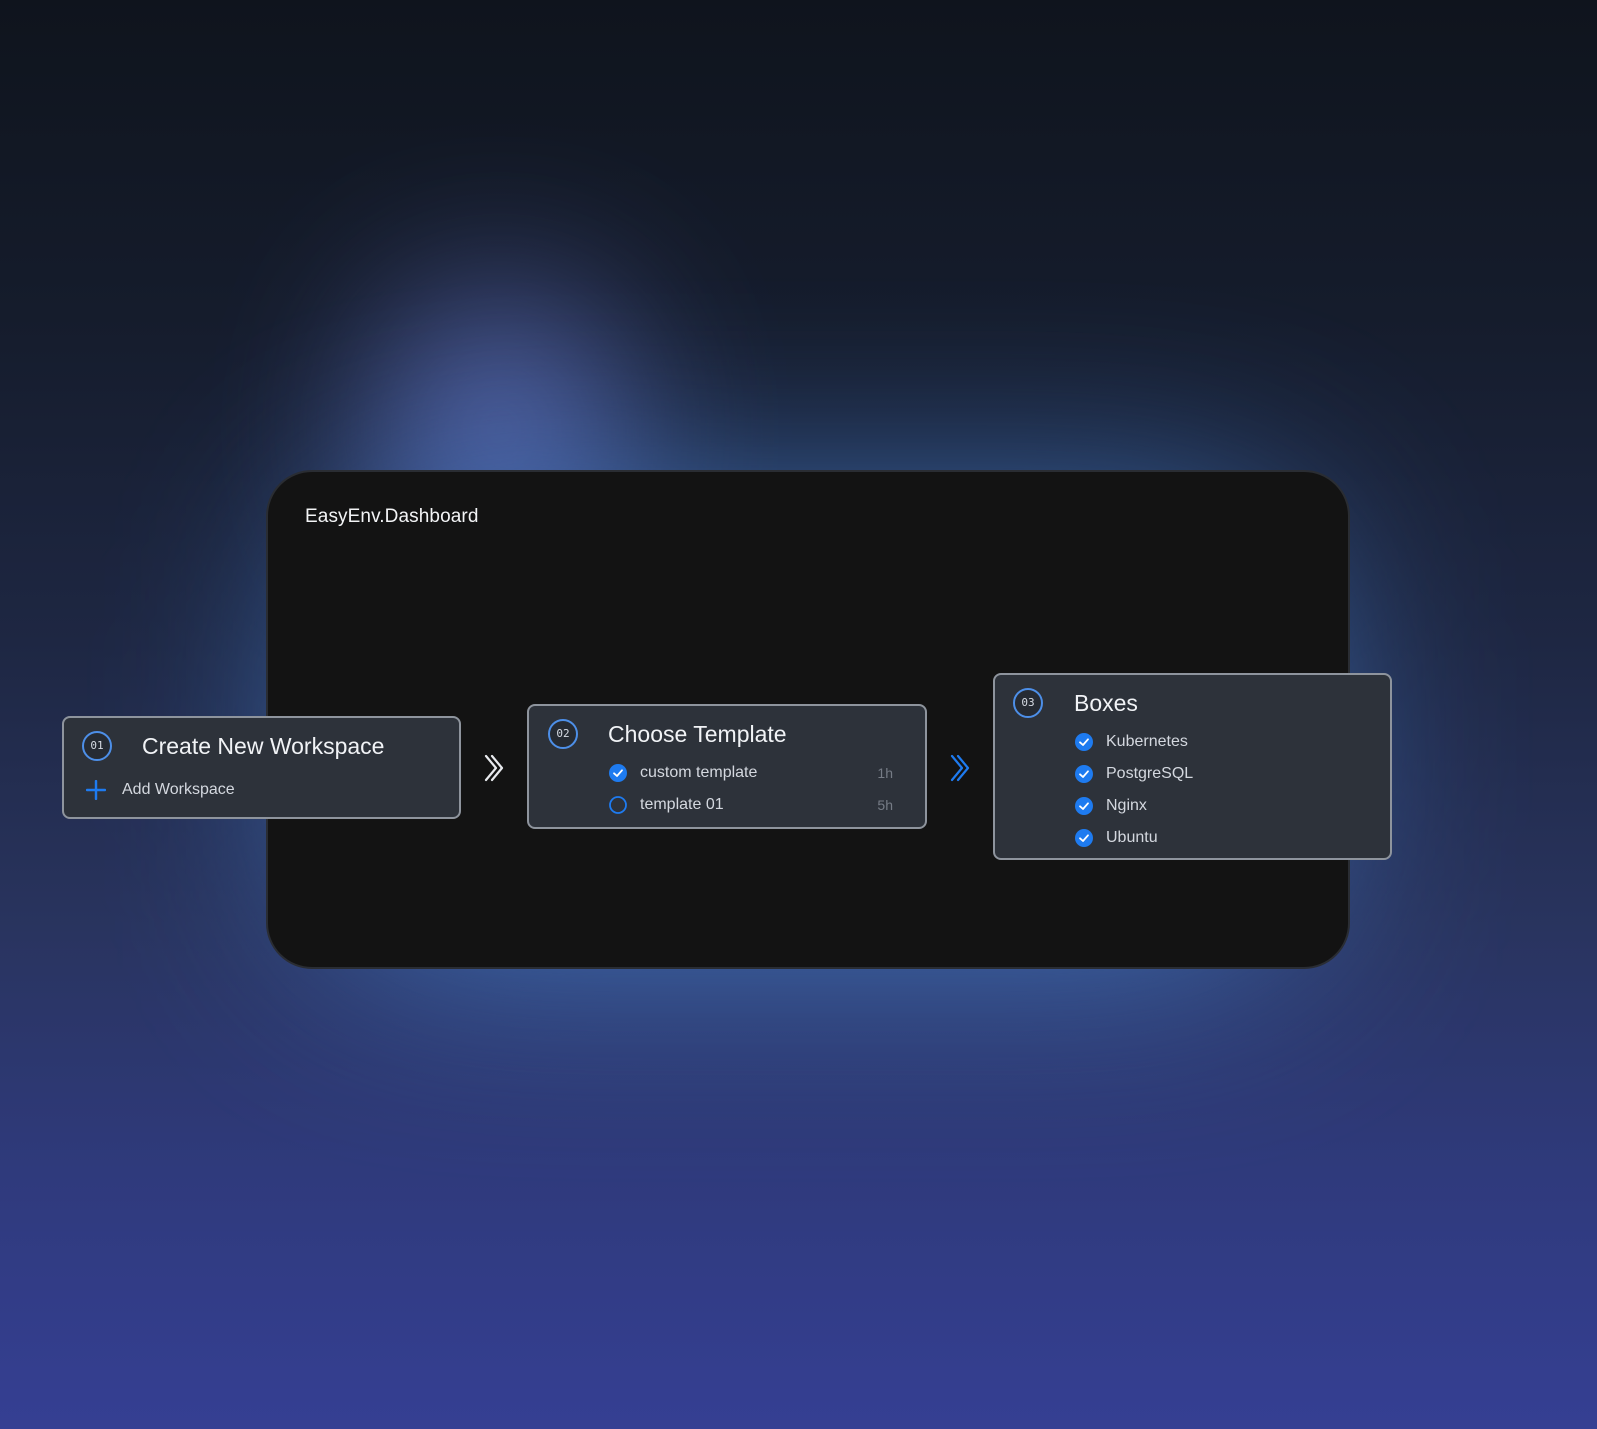  Describe the element at coordinates (1126, 805) in the screenshot. I see `box-item-label: Nginx` at that location.